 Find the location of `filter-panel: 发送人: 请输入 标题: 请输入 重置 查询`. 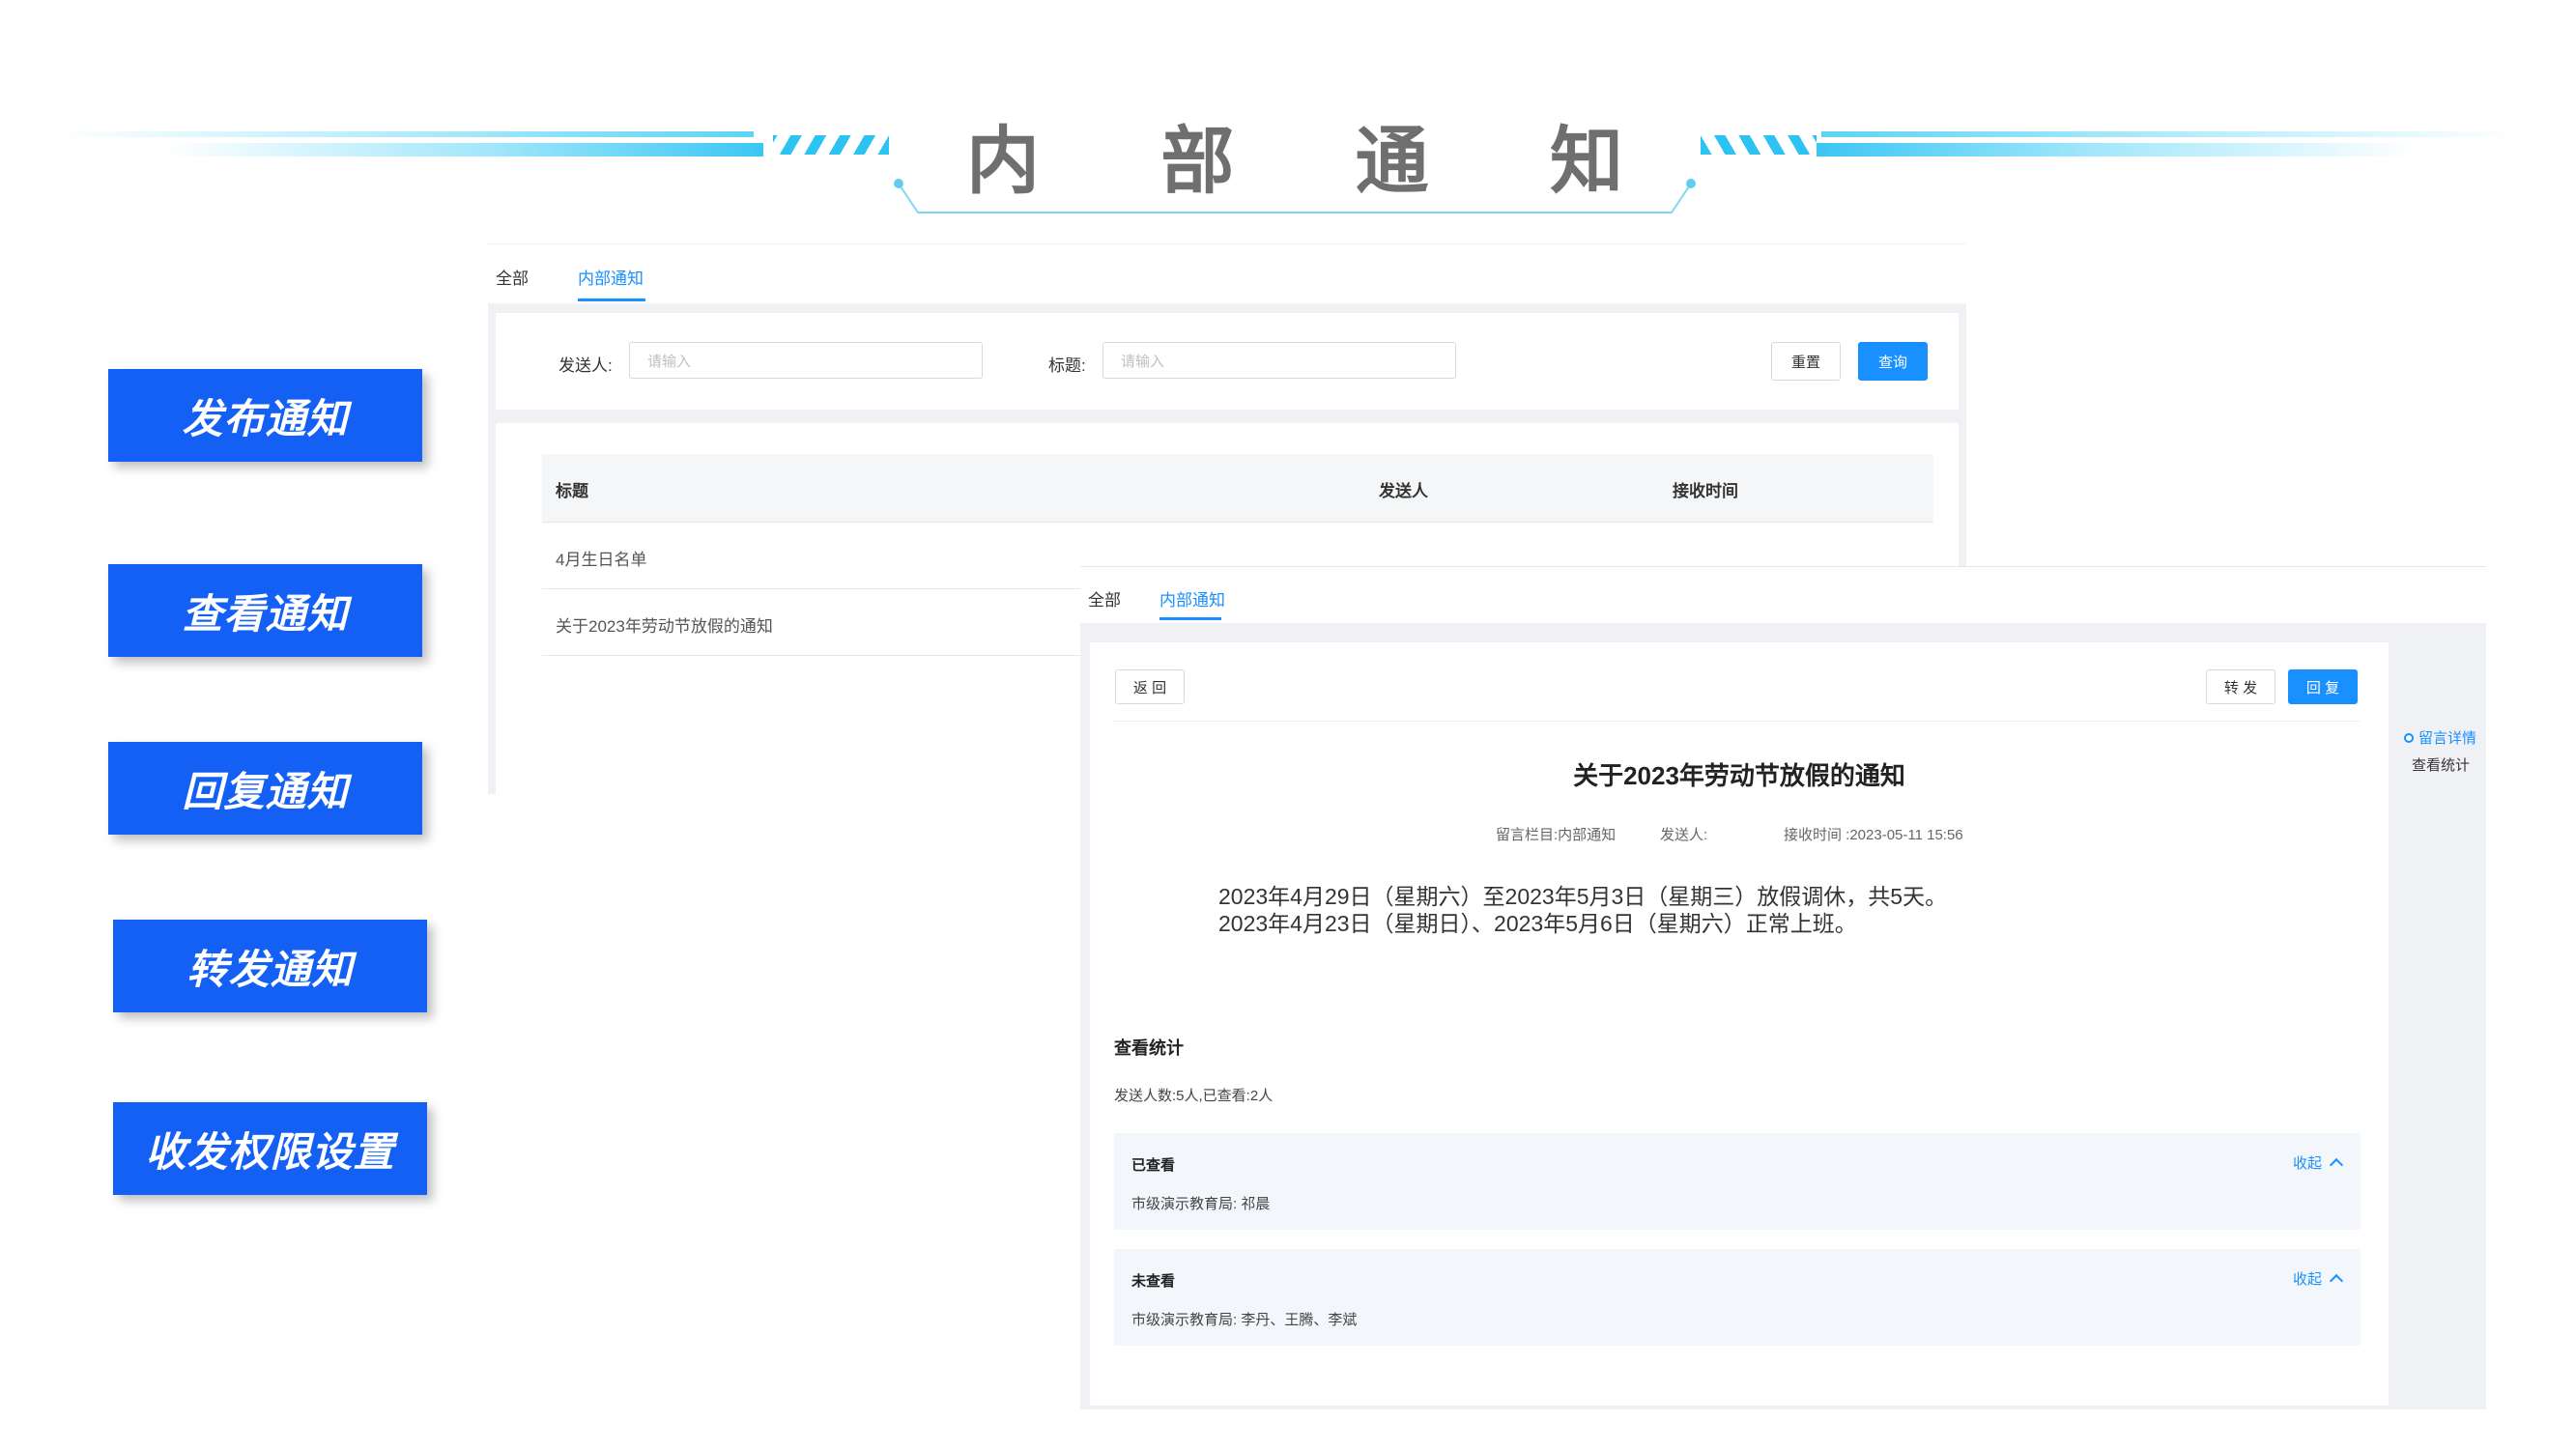

filter-panel: 发送人: 请输入 标题: 请输入 重置 查询 is located at coordinates (1227, 361).